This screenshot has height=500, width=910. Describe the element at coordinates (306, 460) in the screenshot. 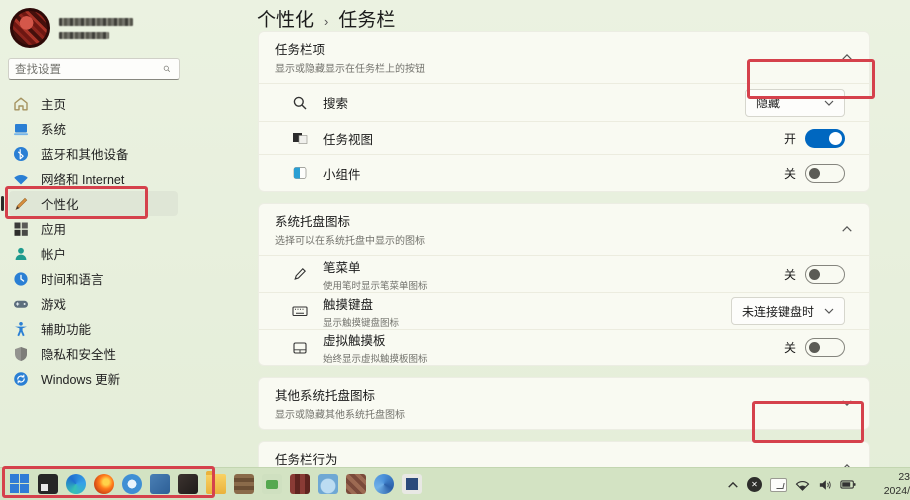

I see `section-title: 任务栏行为` at that location.